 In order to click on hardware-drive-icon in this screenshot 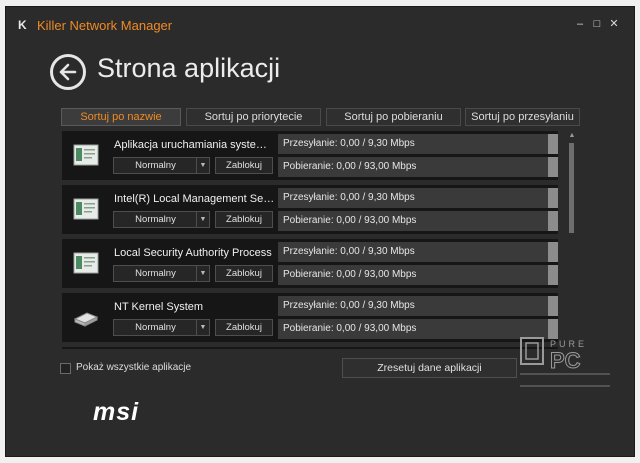, I will do `click(86, 319)`.